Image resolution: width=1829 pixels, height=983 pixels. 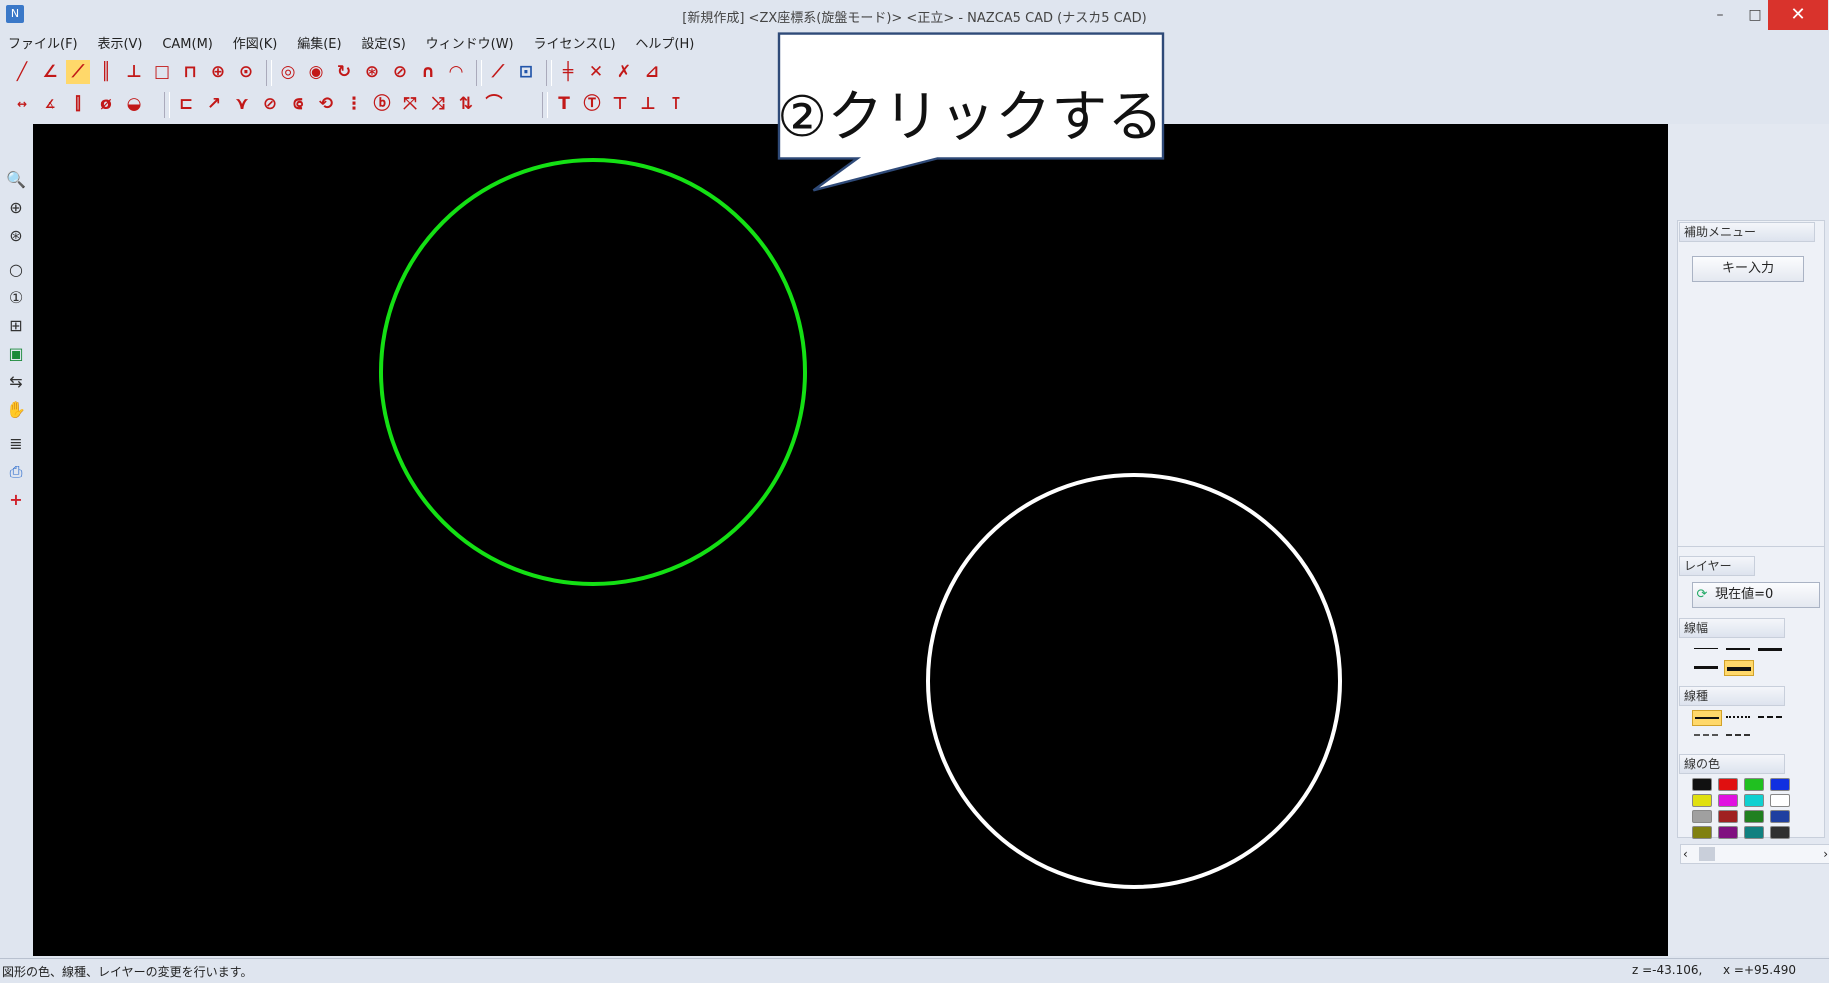 I want to click on angle-dimension-icon: ∡, so click(x=50, y=104).